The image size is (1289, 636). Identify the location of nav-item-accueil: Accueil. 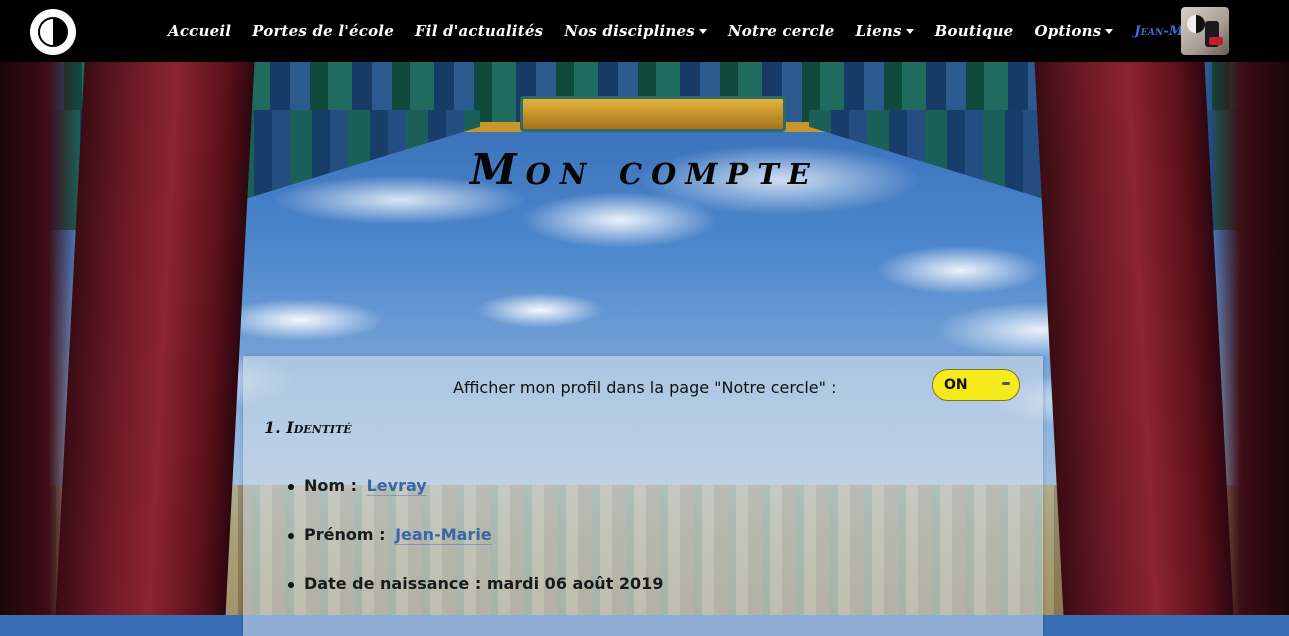
(199, 31).